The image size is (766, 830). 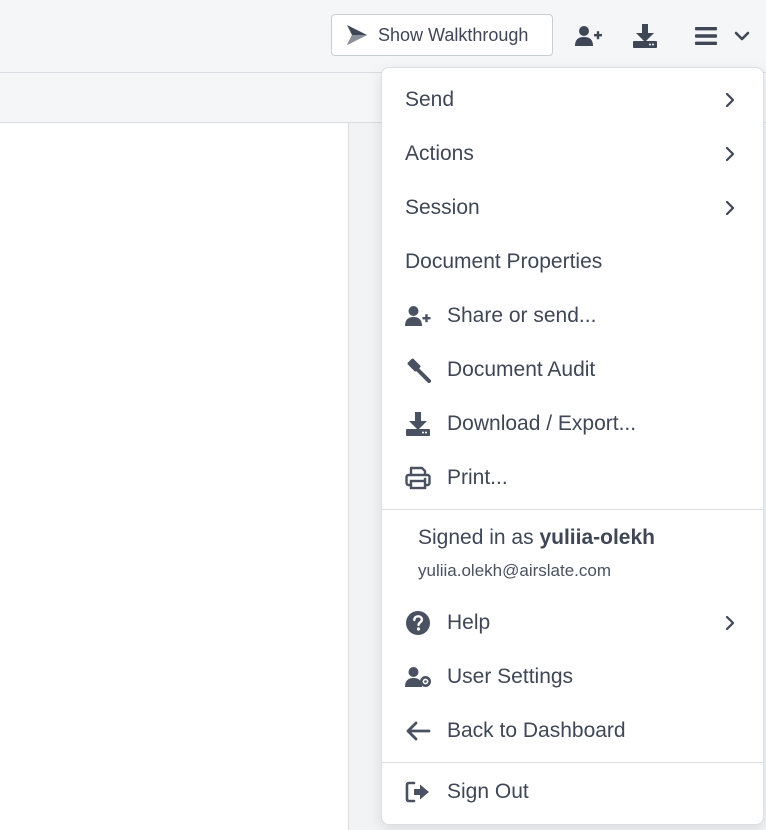 What do you see at coordinates (706, 36) in the screenshot?
I see `hamburger-menu-icon` at bounding box center [706, 36].